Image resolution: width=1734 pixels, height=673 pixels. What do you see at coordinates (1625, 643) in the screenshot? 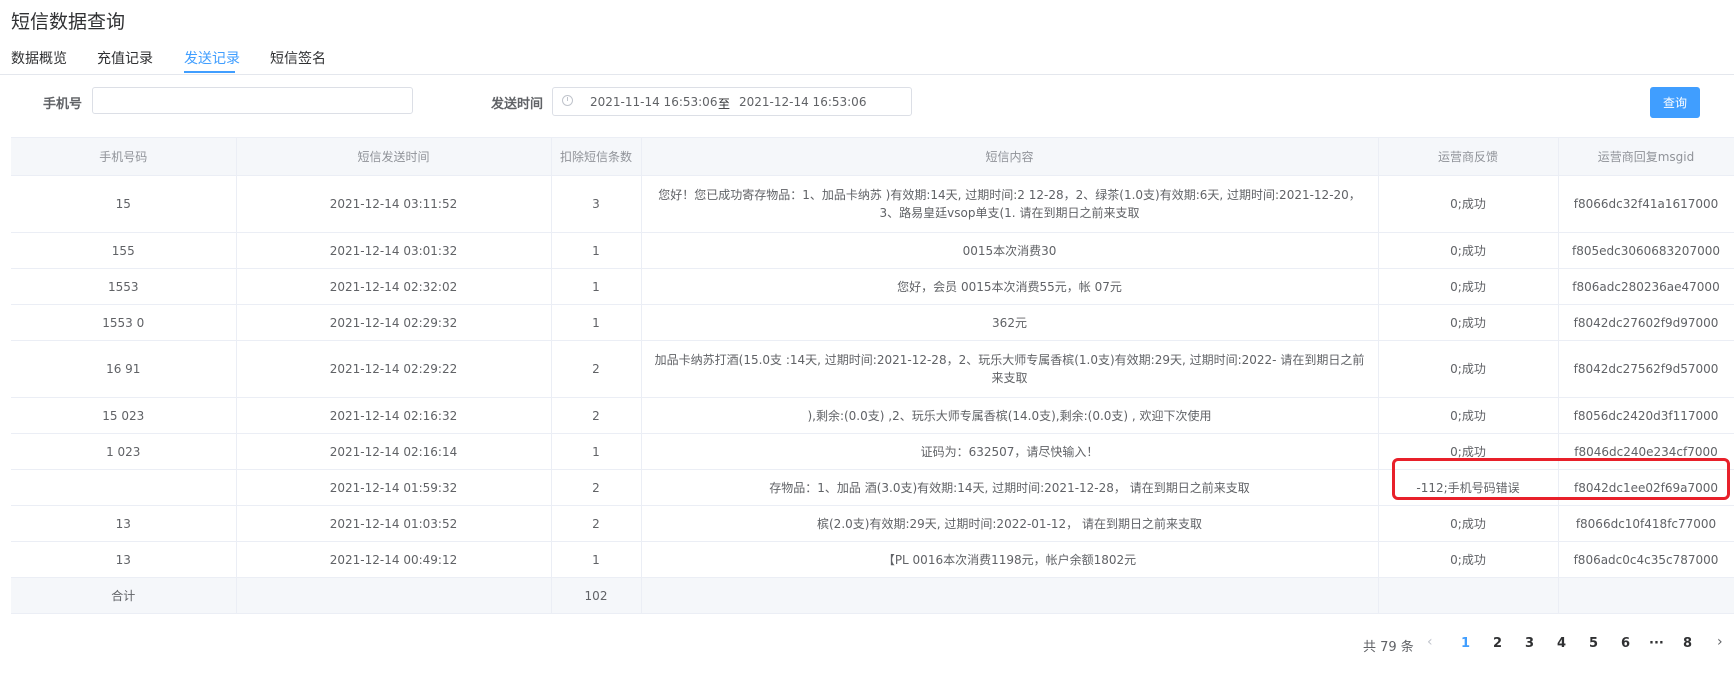
I see `page-button-6: 6` at bounding box center [1625, 643].